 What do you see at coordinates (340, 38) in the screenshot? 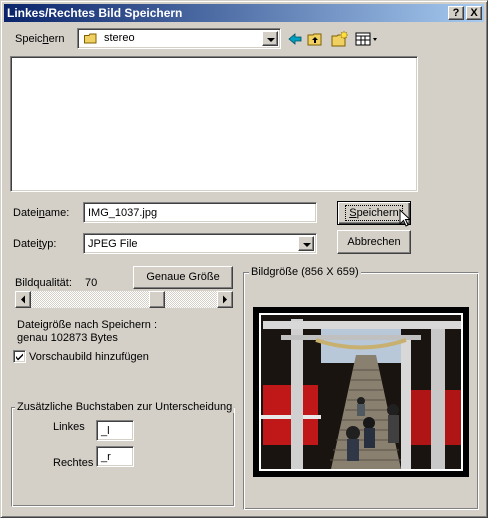
I see `new-folder-icon` at bounding box center [340, 38].